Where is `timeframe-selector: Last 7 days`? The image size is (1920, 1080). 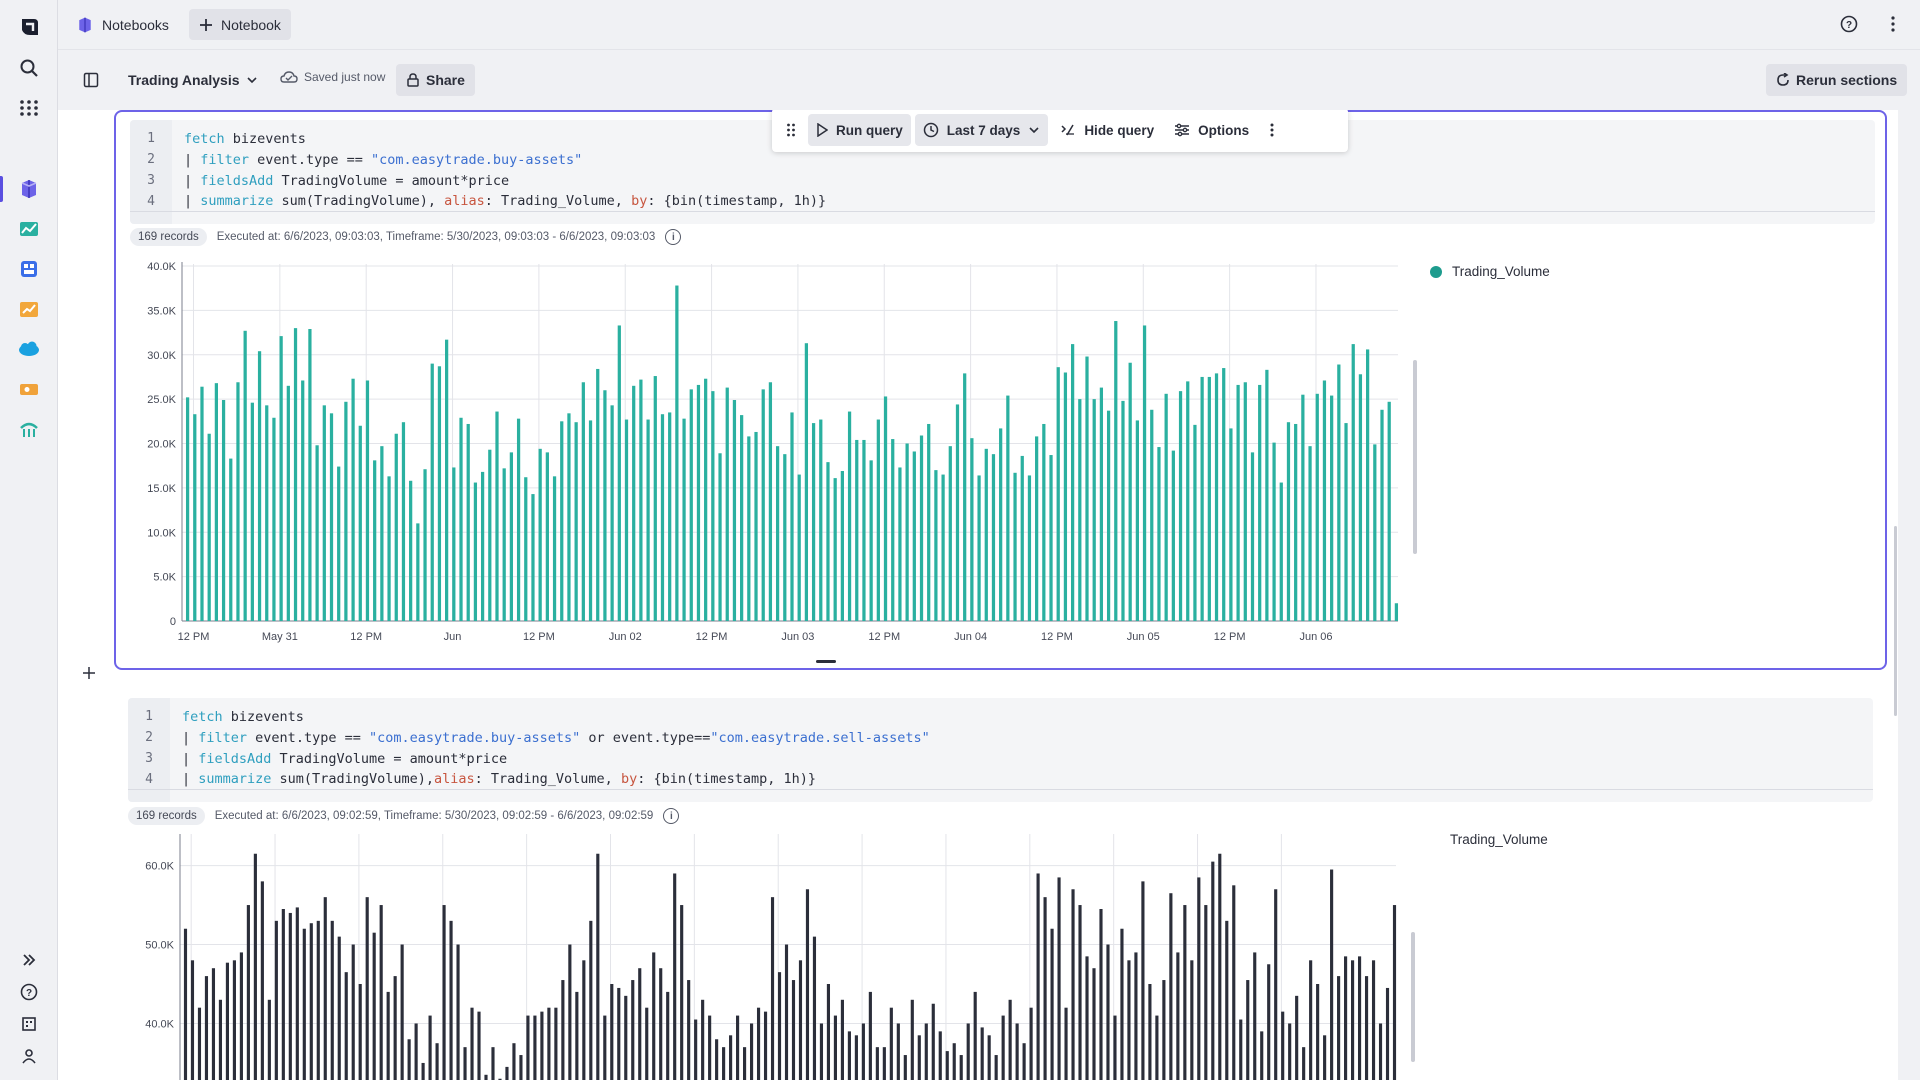 timeframe-selector: Last 7 days is located at coordinates (981, 130).